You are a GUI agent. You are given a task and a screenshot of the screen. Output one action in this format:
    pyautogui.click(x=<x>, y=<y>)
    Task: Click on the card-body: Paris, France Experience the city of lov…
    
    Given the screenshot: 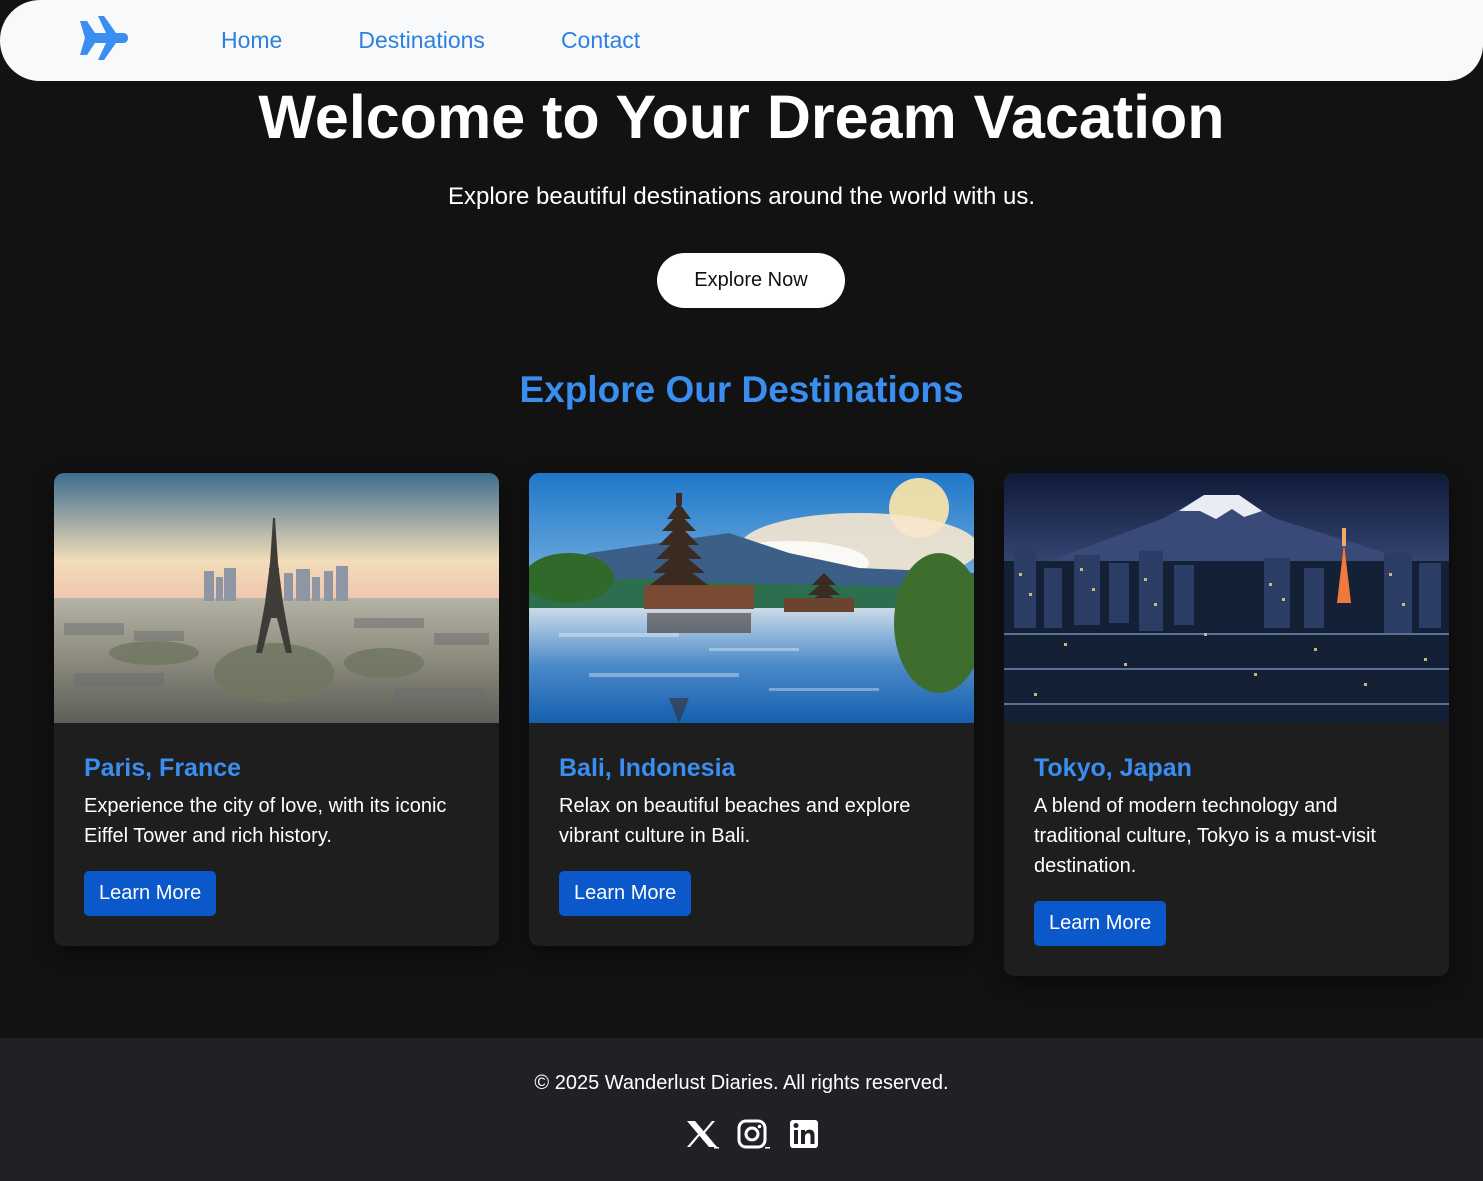 What is the action you would take?
    pyautogui.click(x=276, y=834)
    